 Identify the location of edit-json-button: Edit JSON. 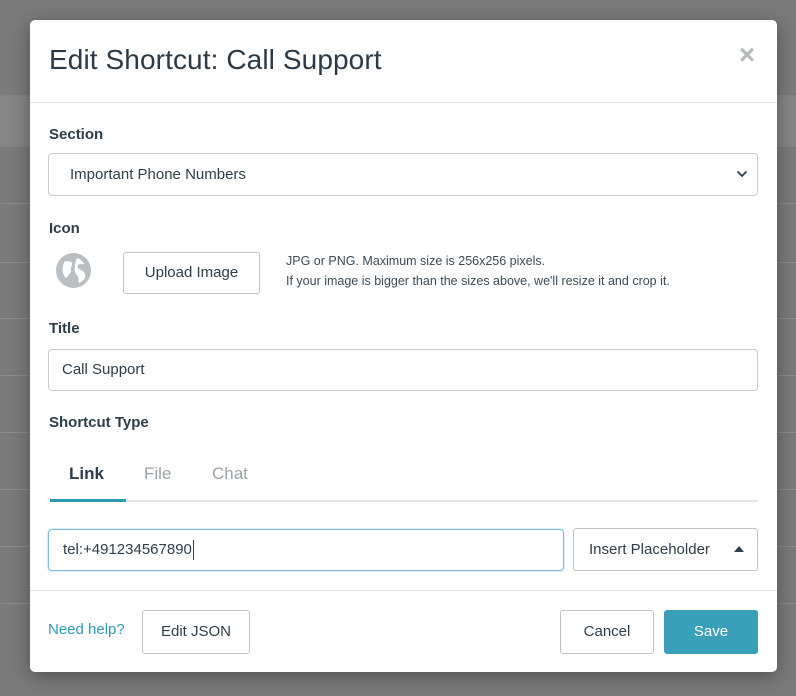
(196, 632).